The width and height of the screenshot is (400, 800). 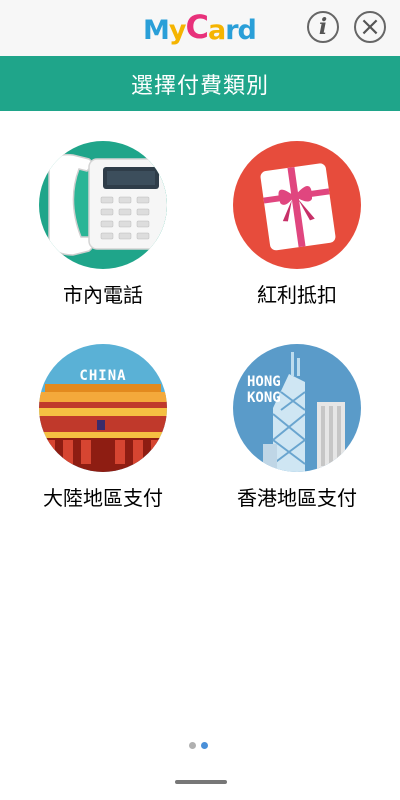 I want to click on hongkong-skyline-icon: HONG KONG, so click(x=297, y=408).